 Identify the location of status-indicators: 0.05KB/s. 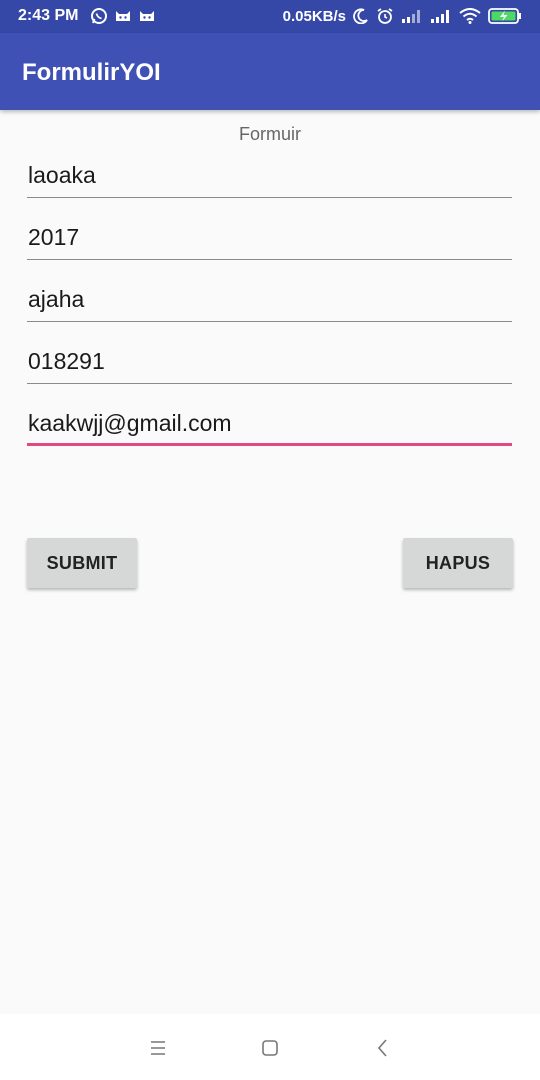
(402, 16).